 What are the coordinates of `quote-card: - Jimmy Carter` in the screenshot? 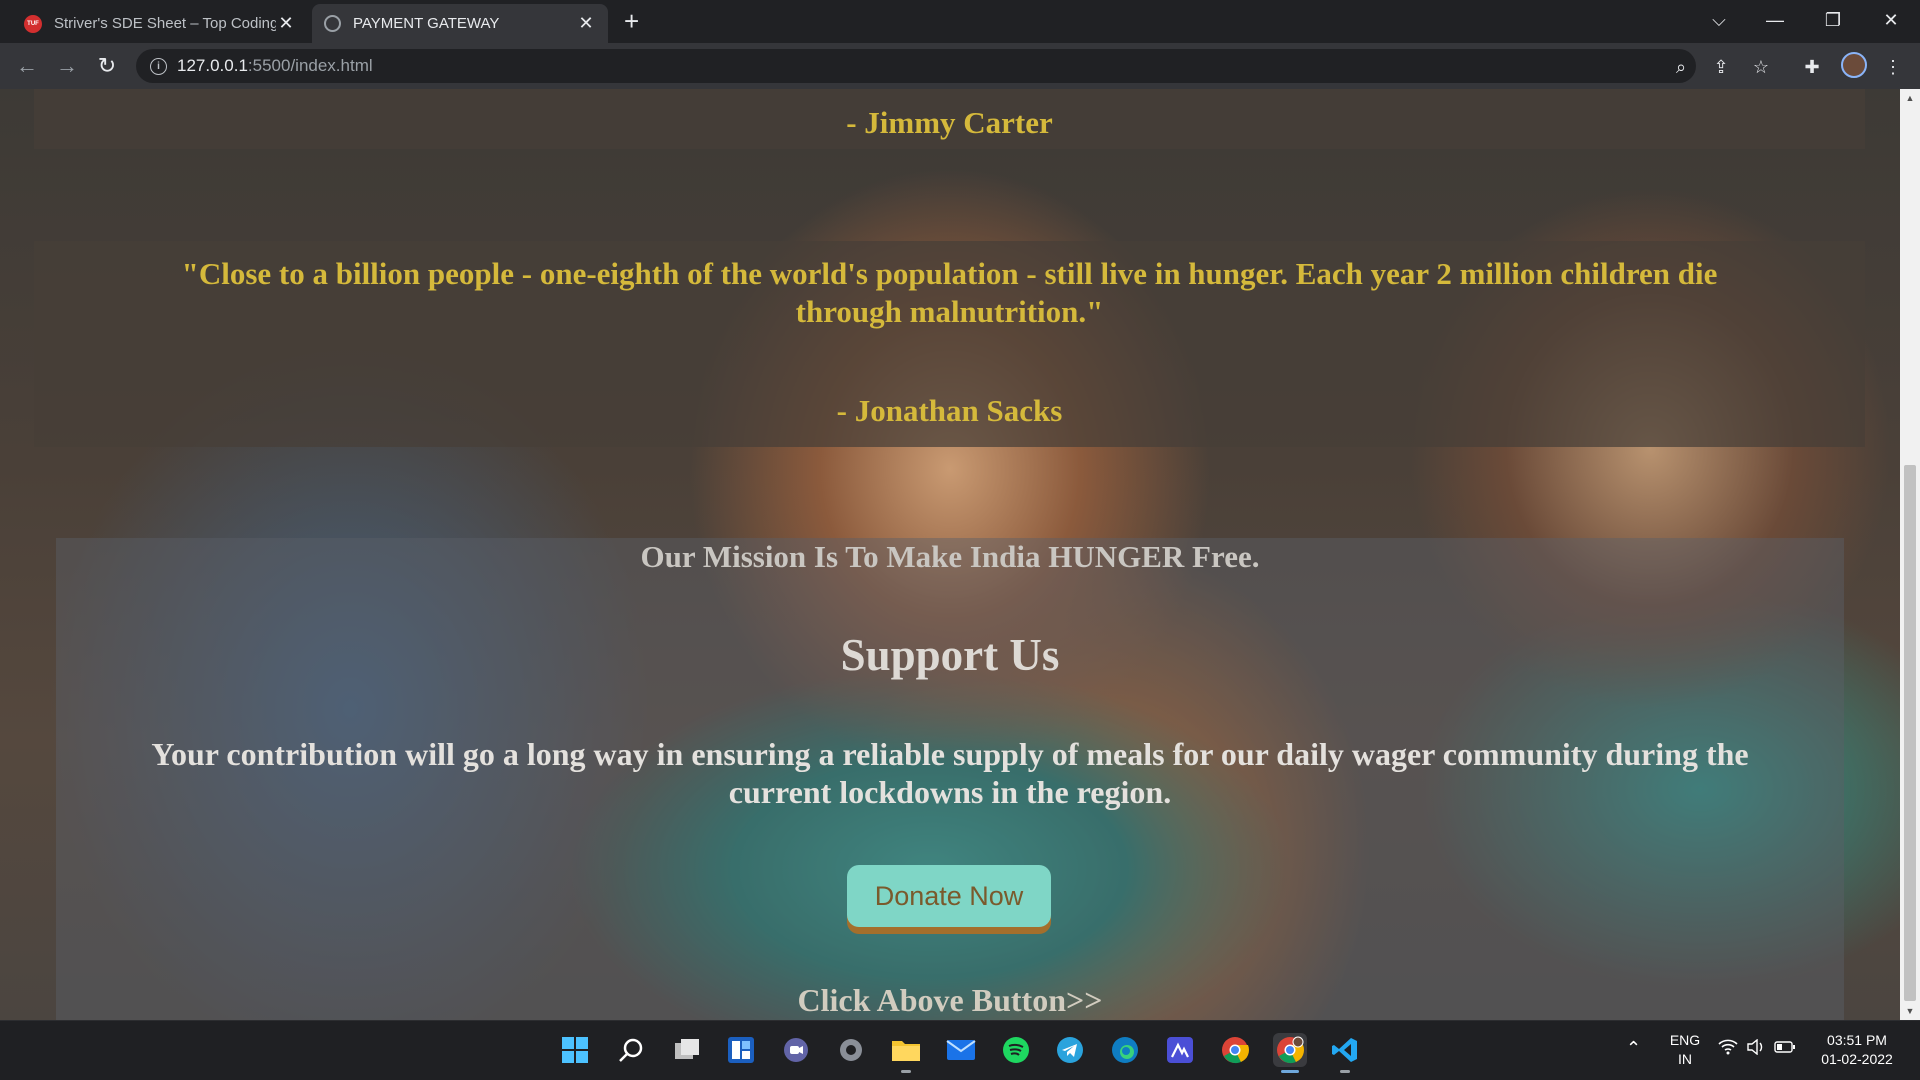 It's located at (949, 119).